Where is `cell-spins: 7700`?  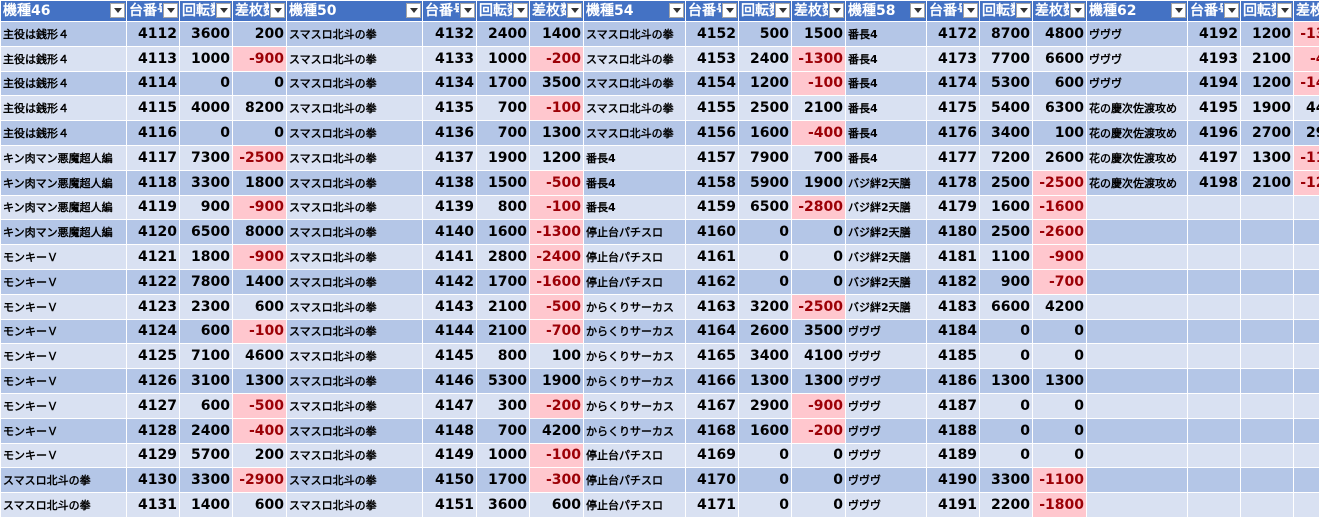 cell-spins: 7700 is located at coordinates (1006, 58).